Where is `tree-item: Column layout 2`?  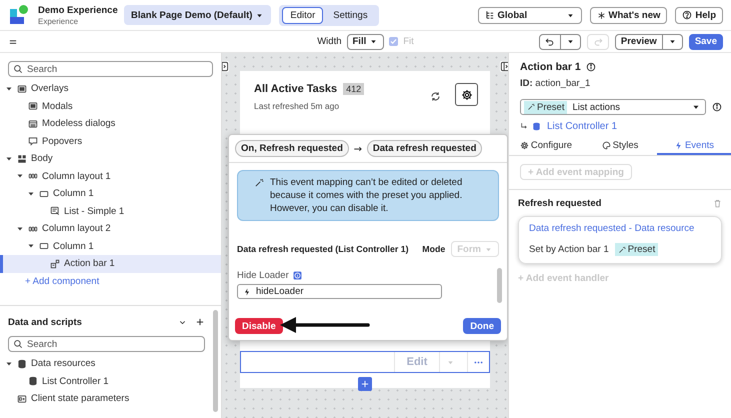
tree-item: Column layout 2 is located at coordinates (110, 229).